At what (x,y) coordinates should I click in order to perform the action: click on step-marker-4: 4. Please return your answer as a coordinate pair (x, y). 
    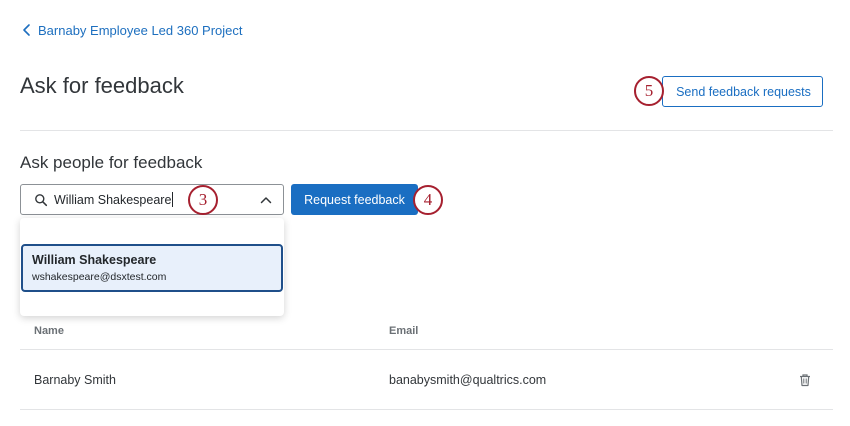
    Looking at the image, I should click on (428, 200).